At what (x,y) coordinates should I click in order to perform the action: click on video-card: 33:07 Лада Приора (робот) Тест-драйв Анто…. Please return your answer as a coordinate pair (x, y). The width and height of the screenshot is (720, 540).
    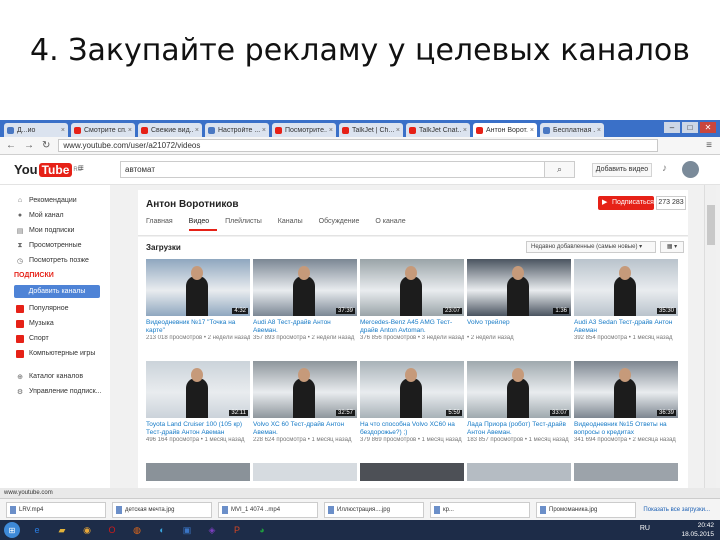
    Looking at the image, I should click on (519, 410).